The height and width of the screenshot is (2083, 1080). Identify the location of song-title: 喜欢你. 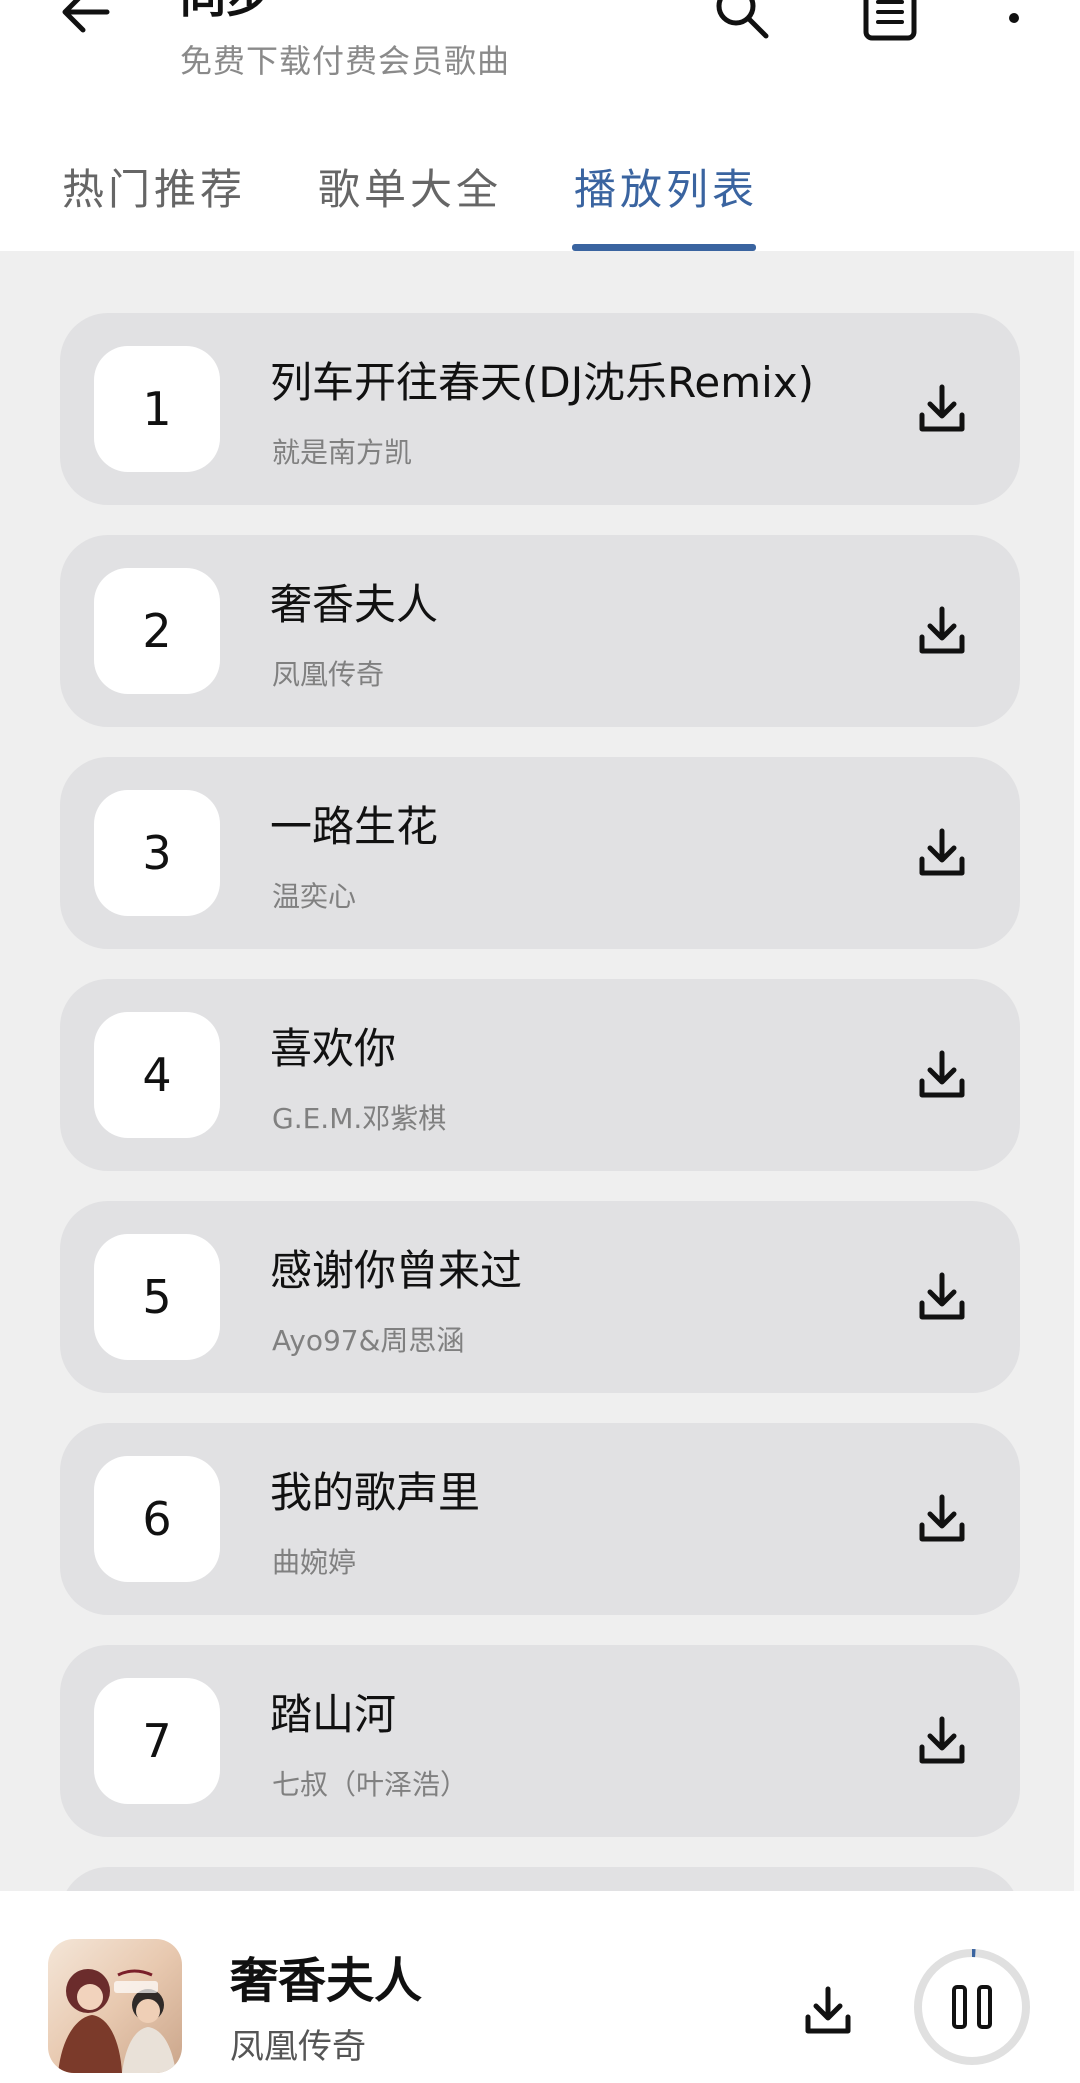
(333, 1048).